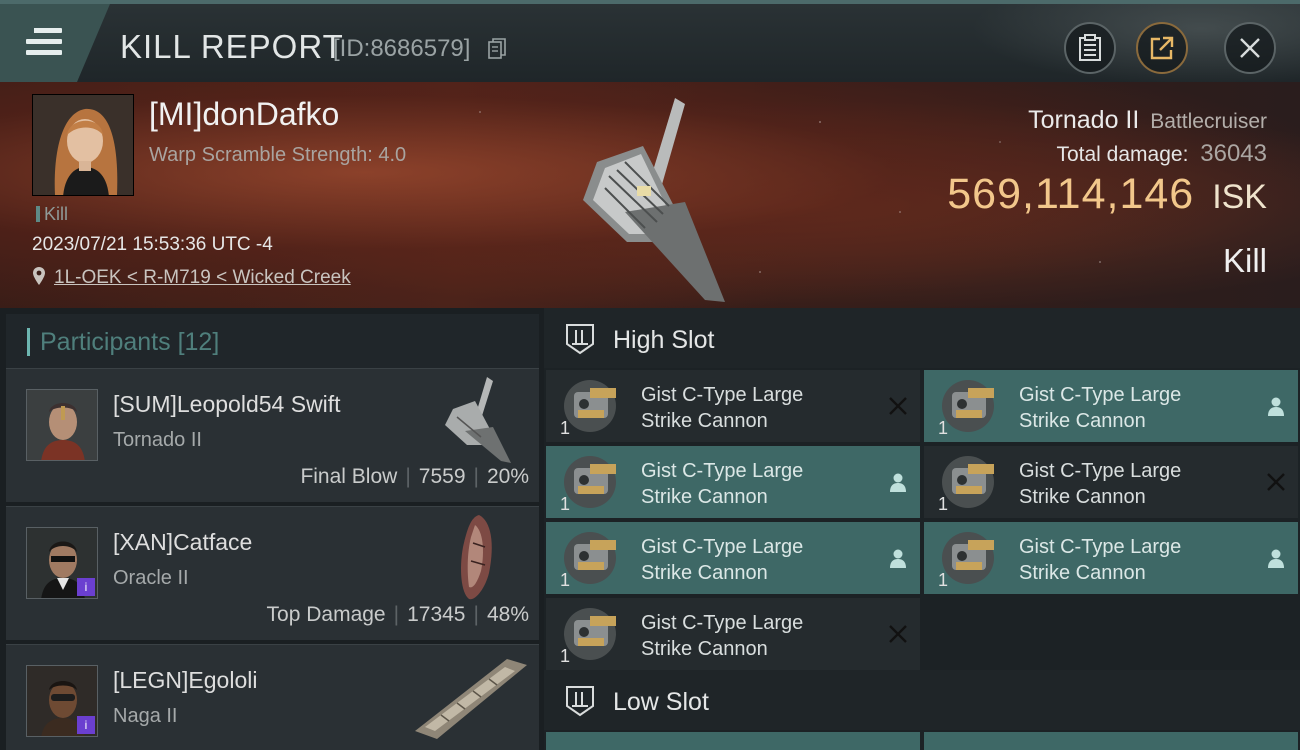  What do you see at coordinates (1122, 154) in the screenshot?
I see `total-damage-label: Total damage:` at bounding box center [1122, 154].